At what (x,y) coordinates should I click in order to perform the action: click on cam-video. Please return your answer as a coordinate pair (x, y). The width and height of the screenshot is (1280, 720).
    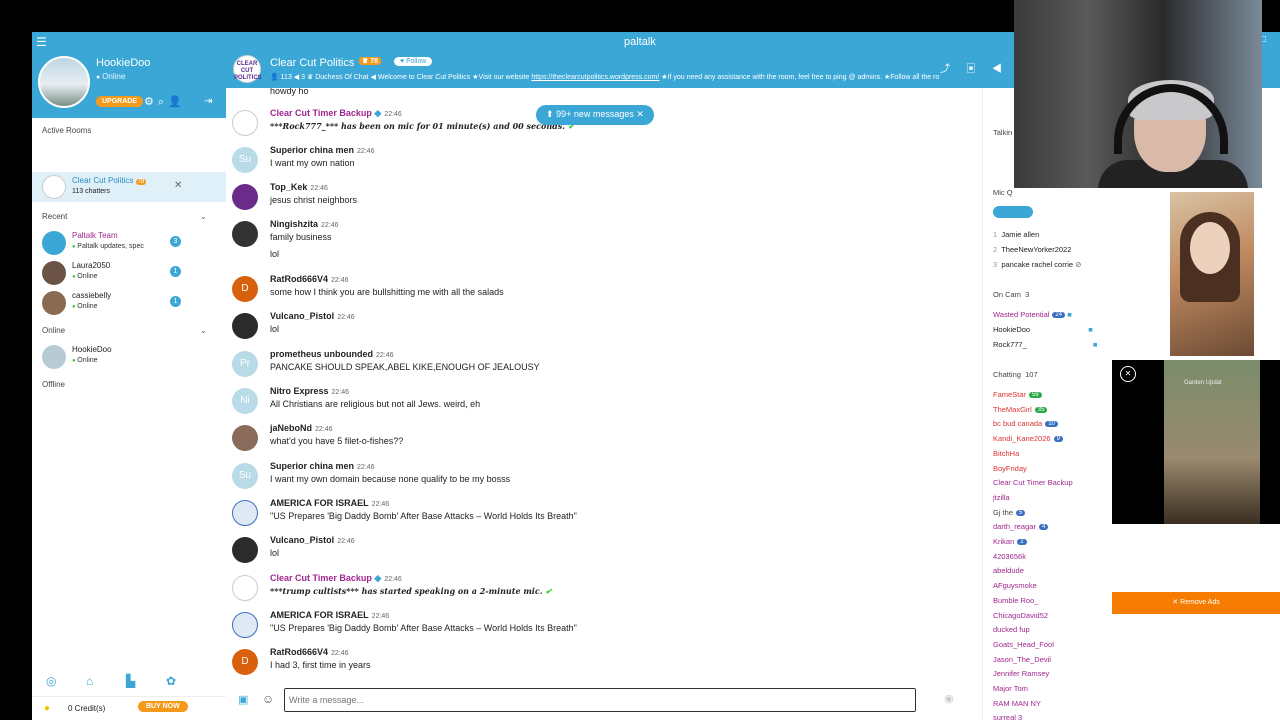
    Looking at the image, I should click on (1212, 274).